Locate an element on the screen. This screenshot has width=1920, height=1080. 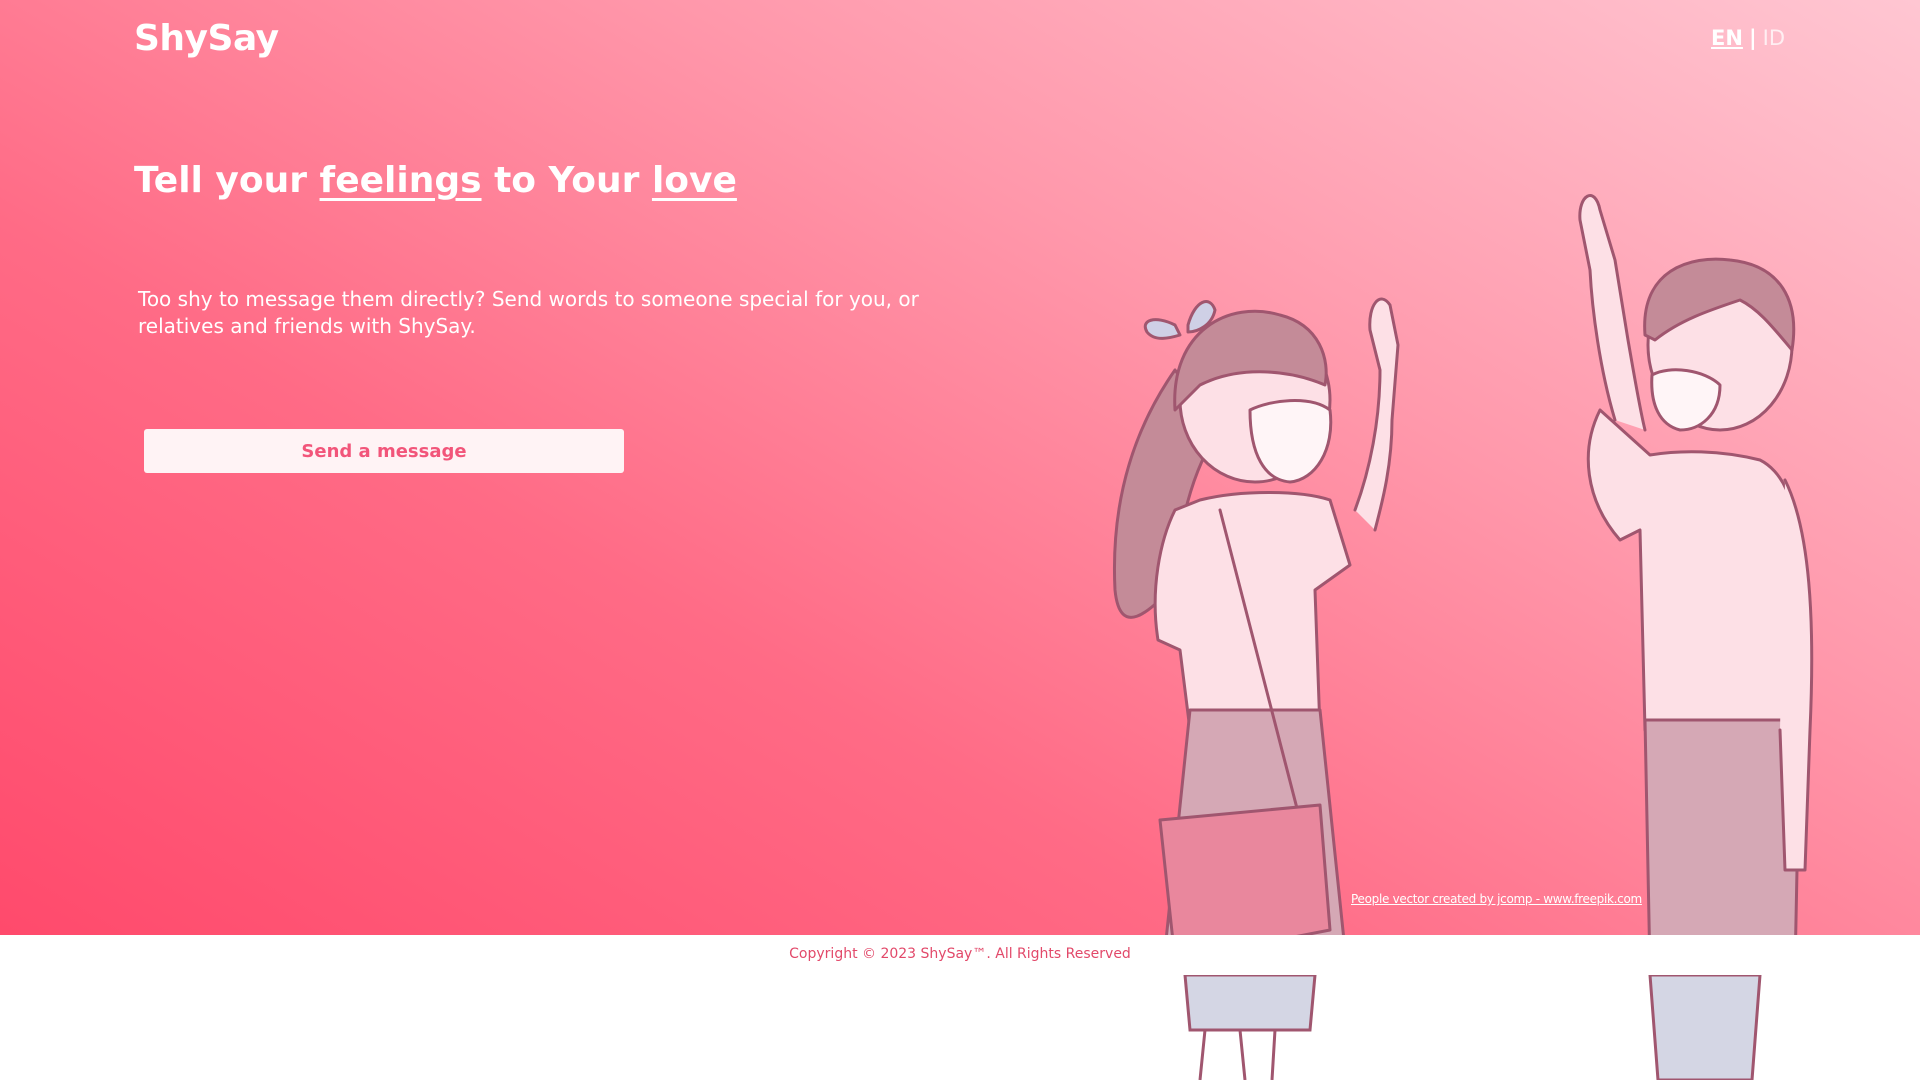
send-message-button: Send a message is located at coordinates (384, 451).